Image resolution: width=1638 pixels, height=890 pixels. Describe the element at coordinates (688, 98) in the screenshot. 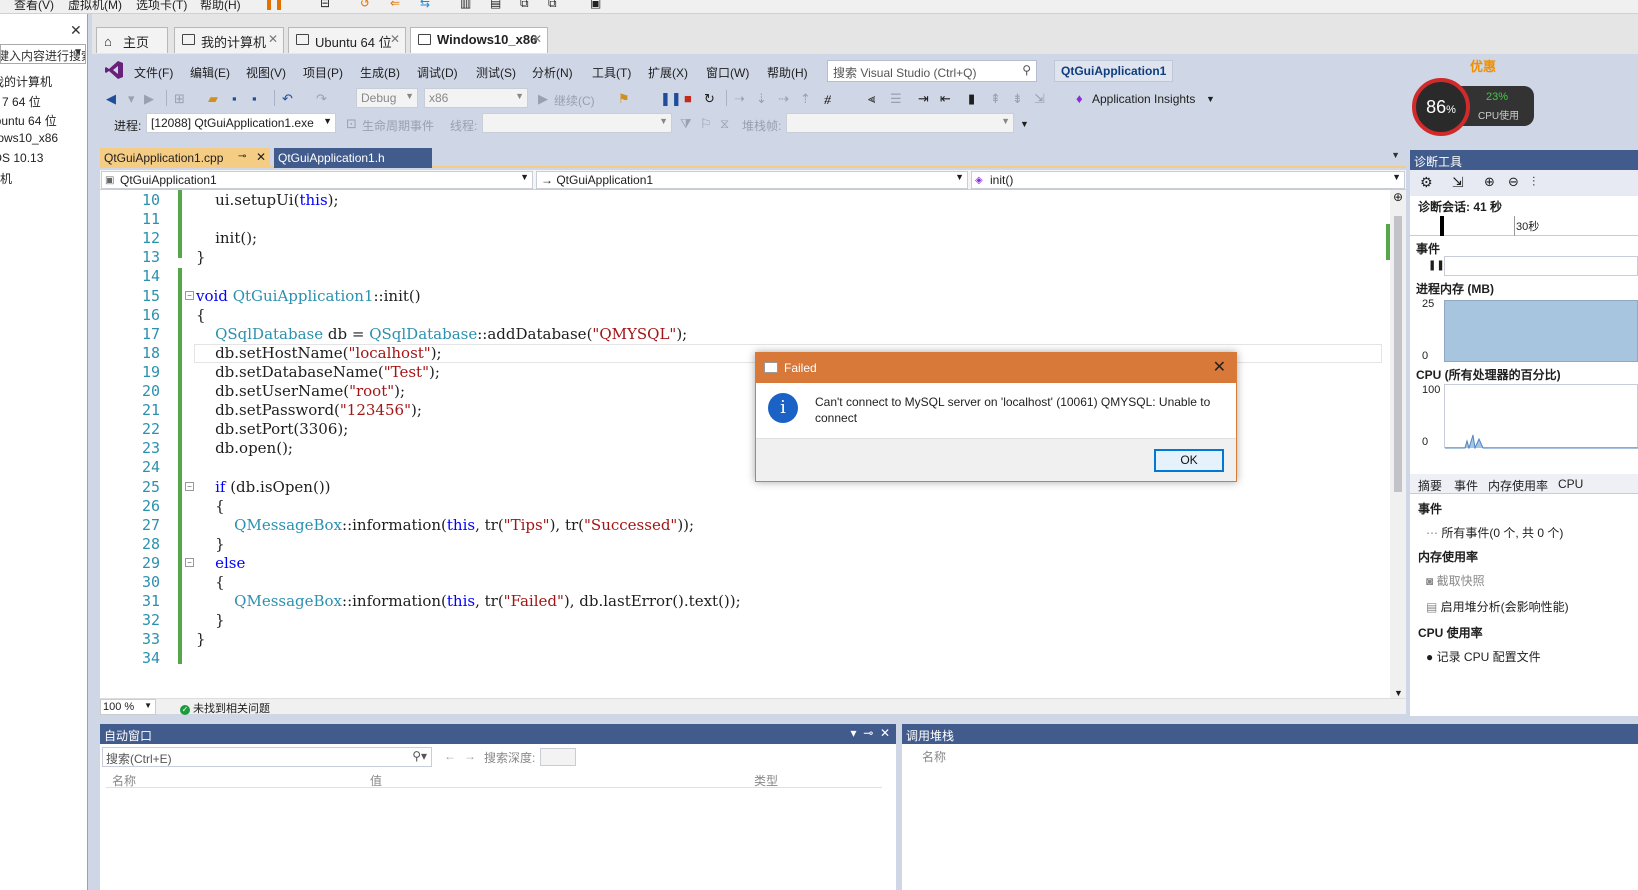

I see `stop-icon: ■` at that location.